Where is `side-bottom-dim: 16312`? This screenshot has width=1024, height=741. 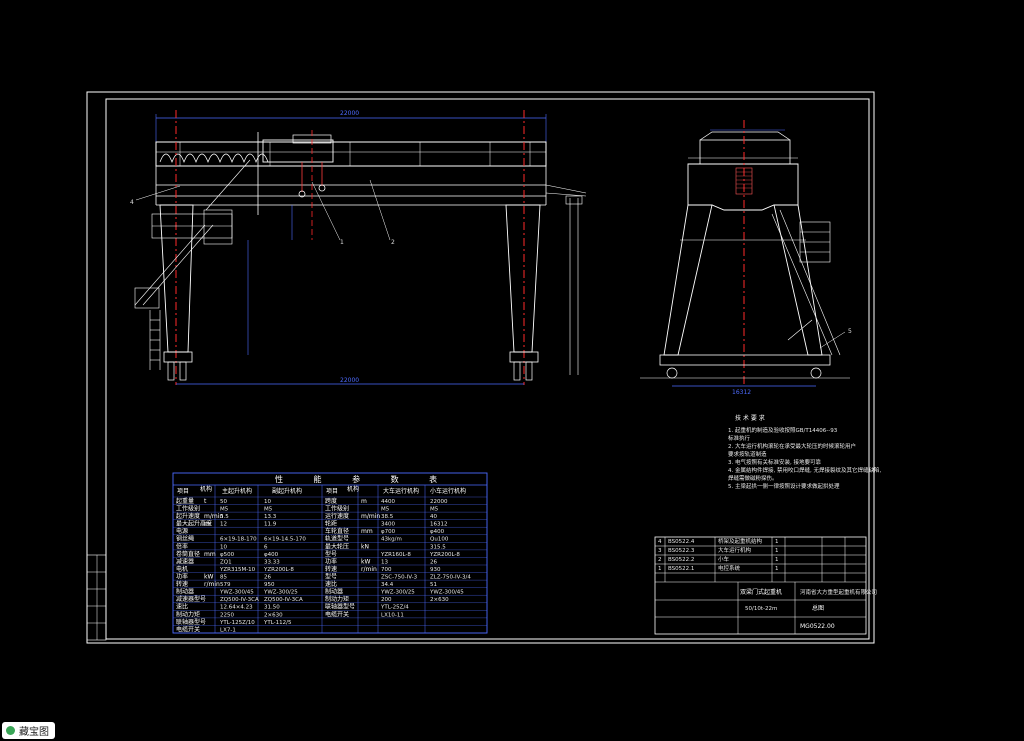
side-bottom-dim: 16312 is located at coordinates (741, 392).